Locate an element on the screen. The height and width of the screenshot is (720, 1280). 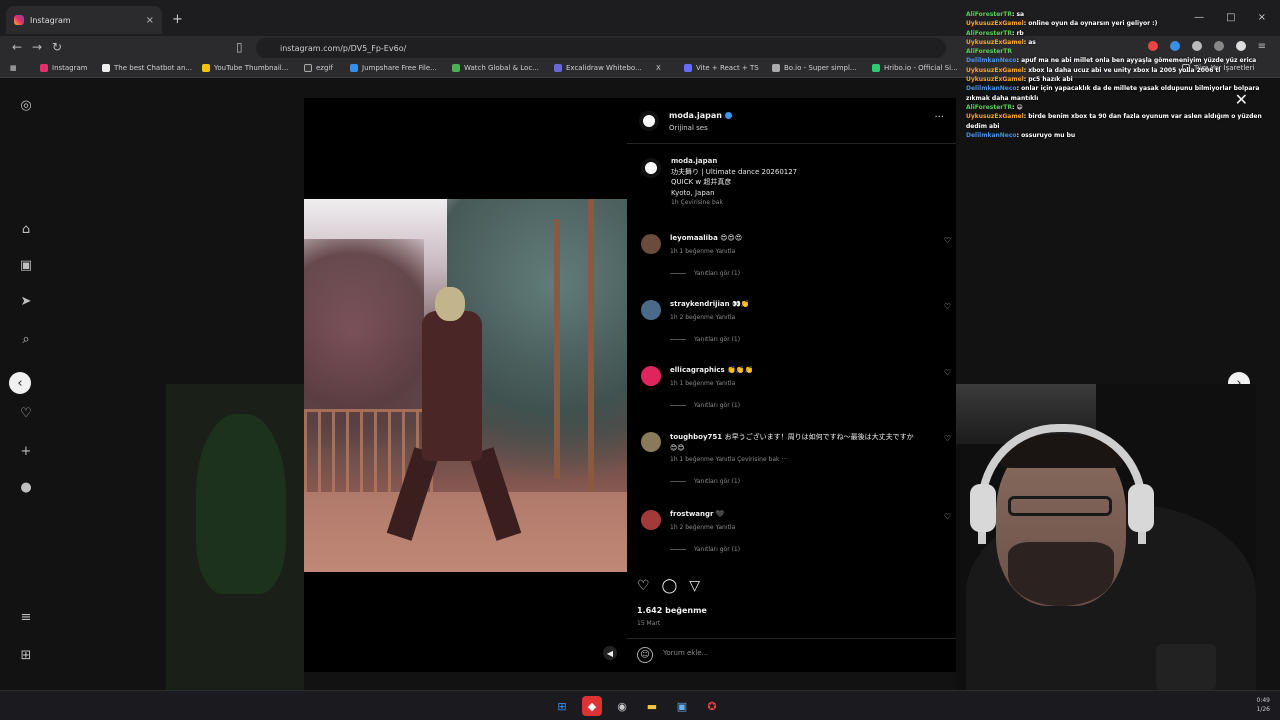
heart-icon: ♡ is located at coordinates (643, 586).